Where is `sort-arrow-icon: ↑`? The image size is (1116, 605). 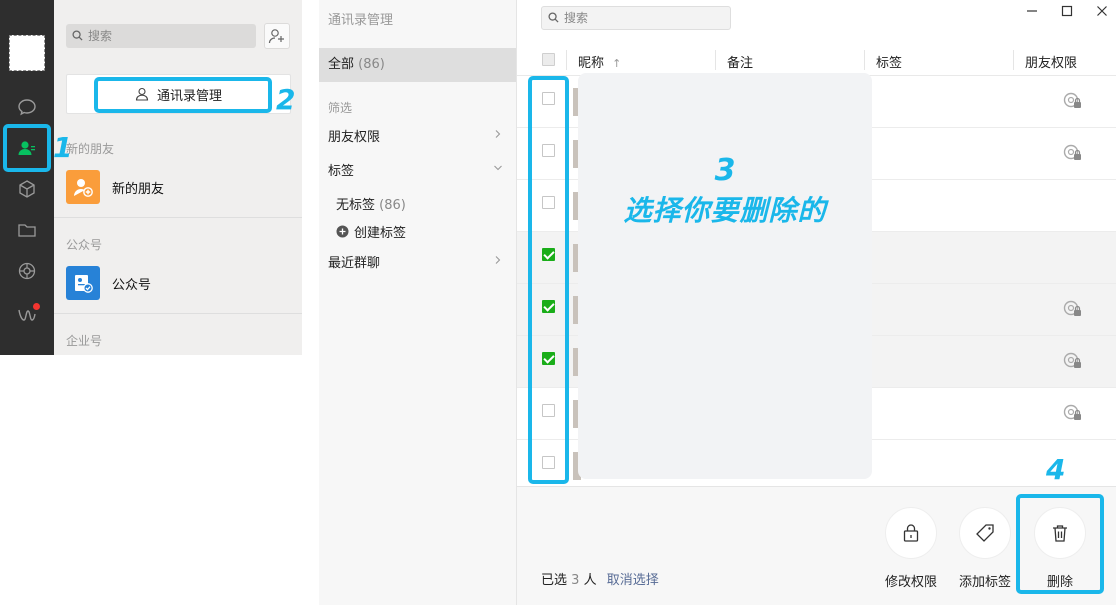
sort-arrow-icon: ↑ is located at coordinates (617, 63).